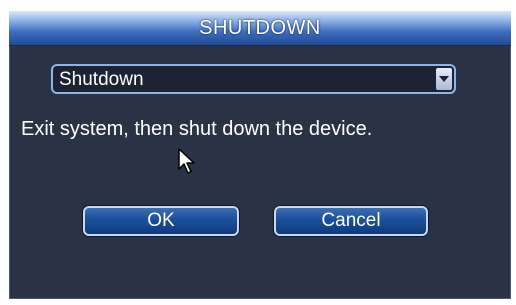  Describe the element at coordinates (186, 161) in the screenshot. I see `mouse-cursor-icon` at that location.